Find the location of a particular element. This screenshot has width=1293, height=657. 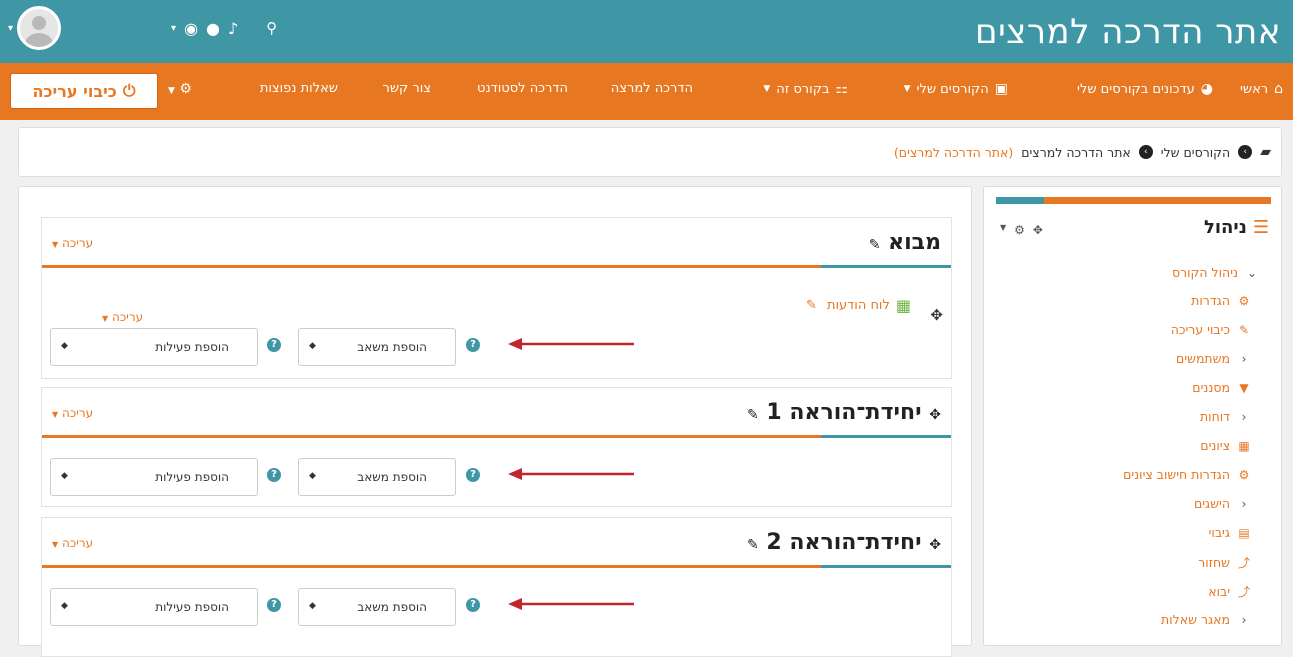

nav-my-courses: ▣ הקורסים שלי ▼ is located at coordinates (956, 89).